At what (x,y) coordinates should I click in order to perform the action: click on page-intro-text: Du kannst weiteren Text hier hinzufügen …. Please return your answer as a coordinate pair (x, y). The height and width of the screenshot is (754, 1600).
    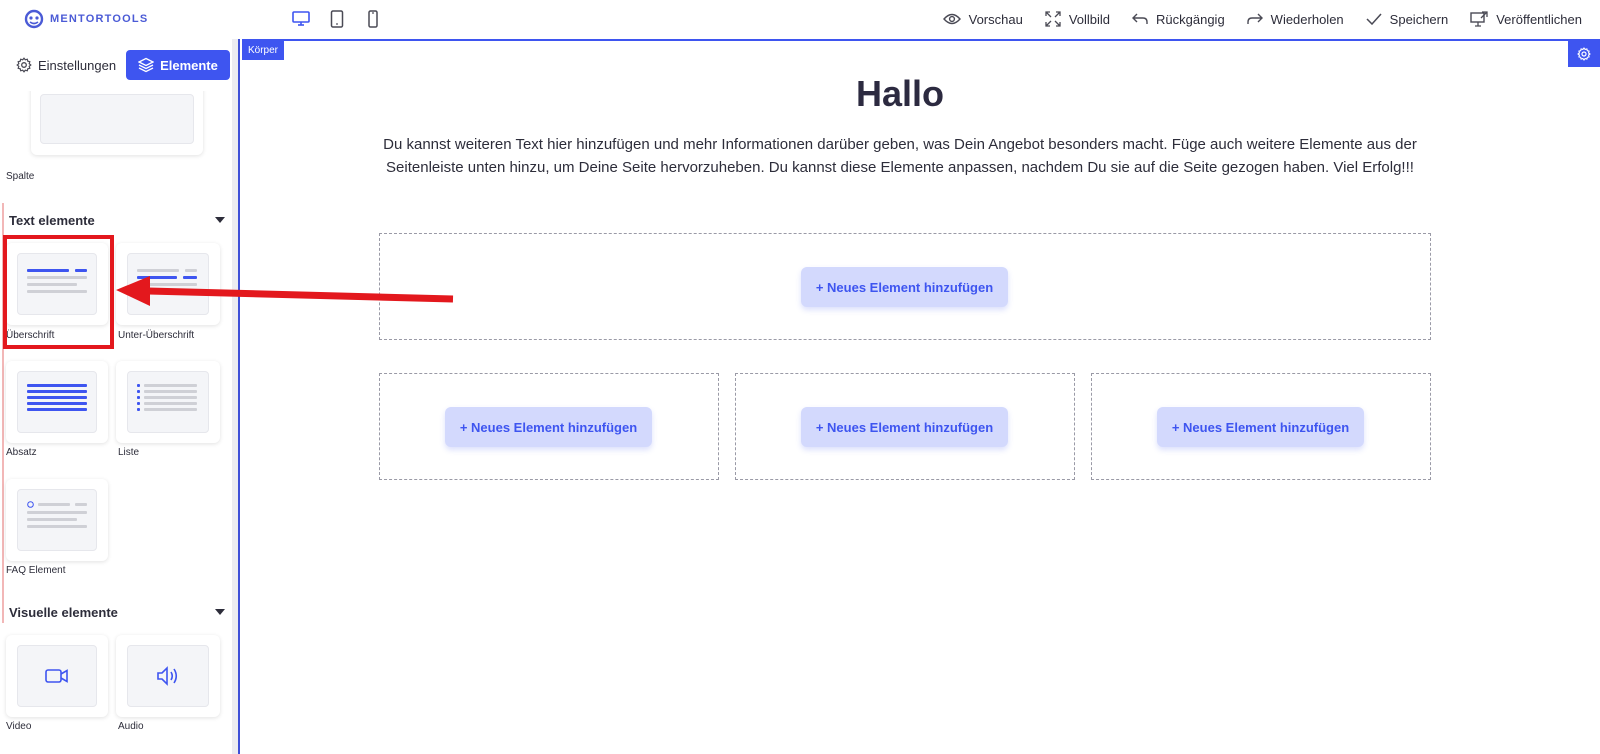
    Looking at the image, I should click on (900, 156).